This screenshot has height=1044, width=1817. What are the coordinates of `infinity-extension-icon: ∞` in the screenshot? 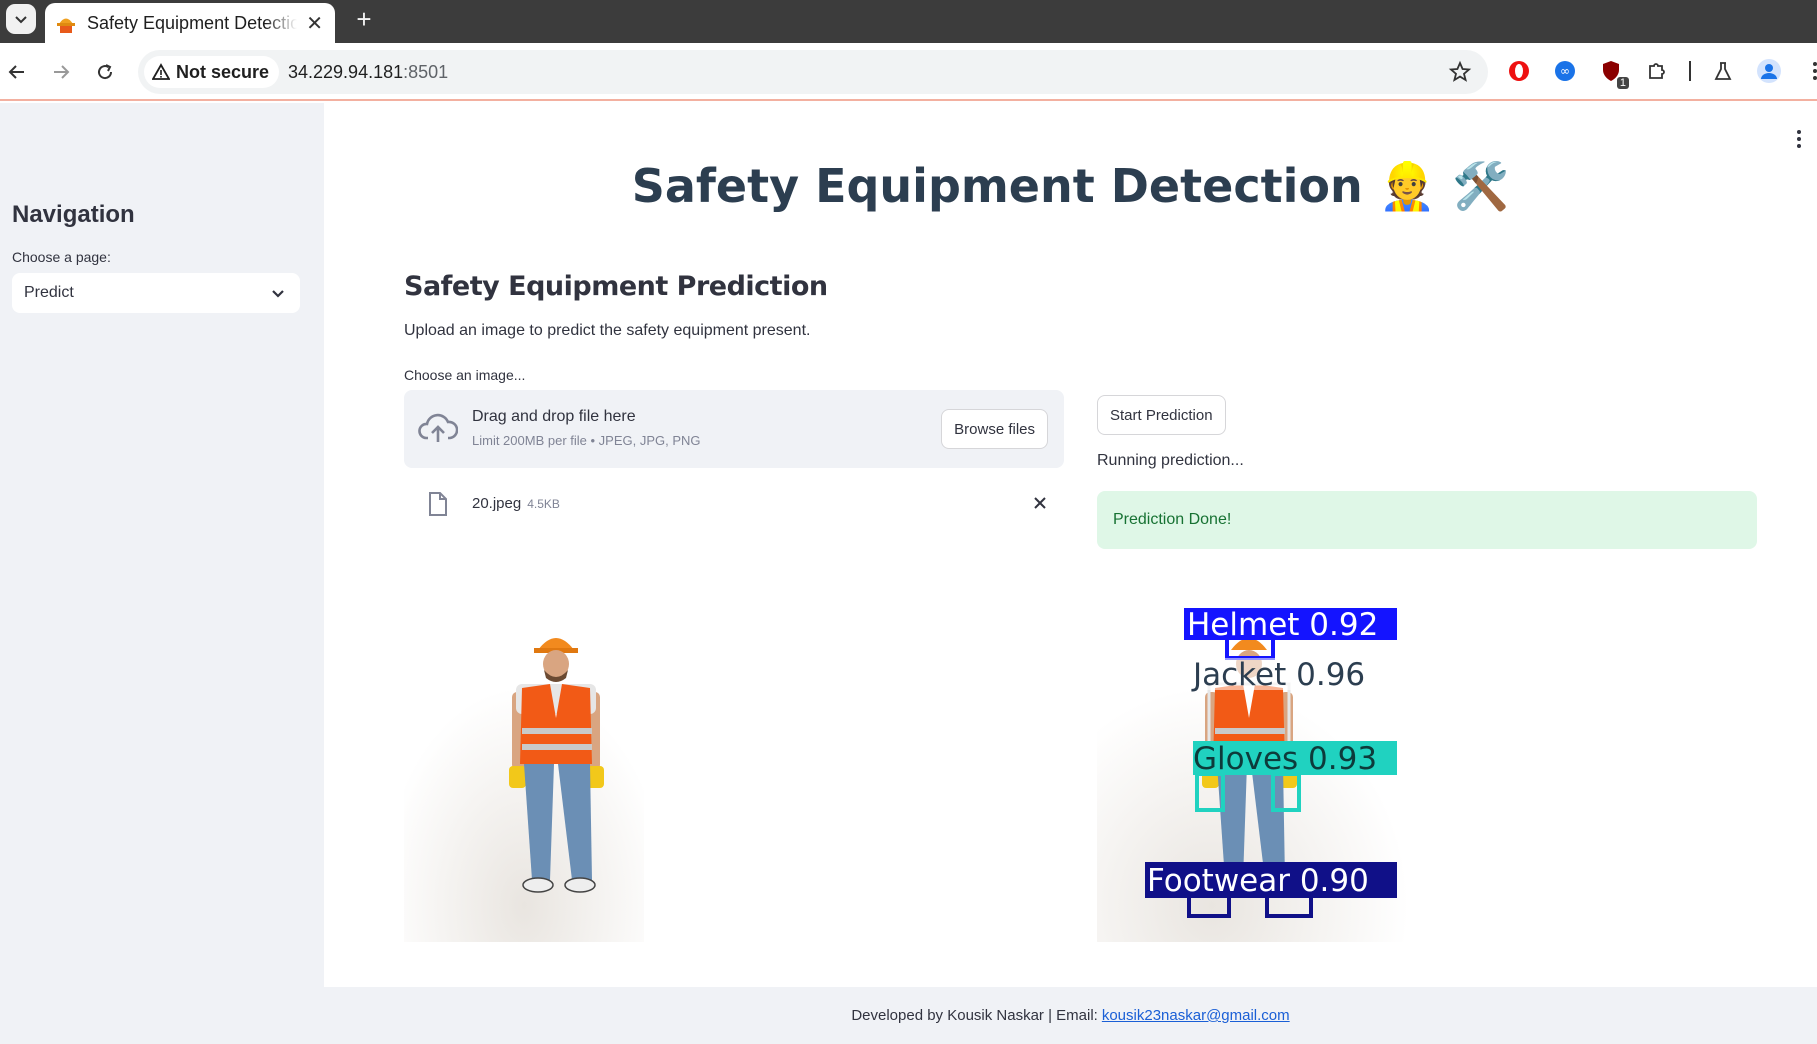 It's located at (1565, 71).